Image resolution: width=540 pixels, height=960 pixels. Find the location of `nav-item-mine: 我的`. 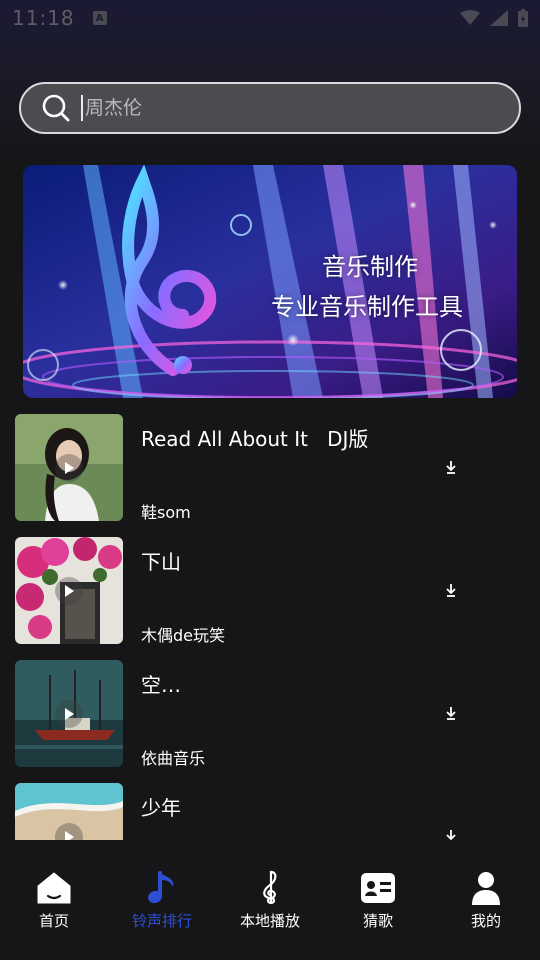

nav-item-mine: 我的 is located at coordinates (486, 905).